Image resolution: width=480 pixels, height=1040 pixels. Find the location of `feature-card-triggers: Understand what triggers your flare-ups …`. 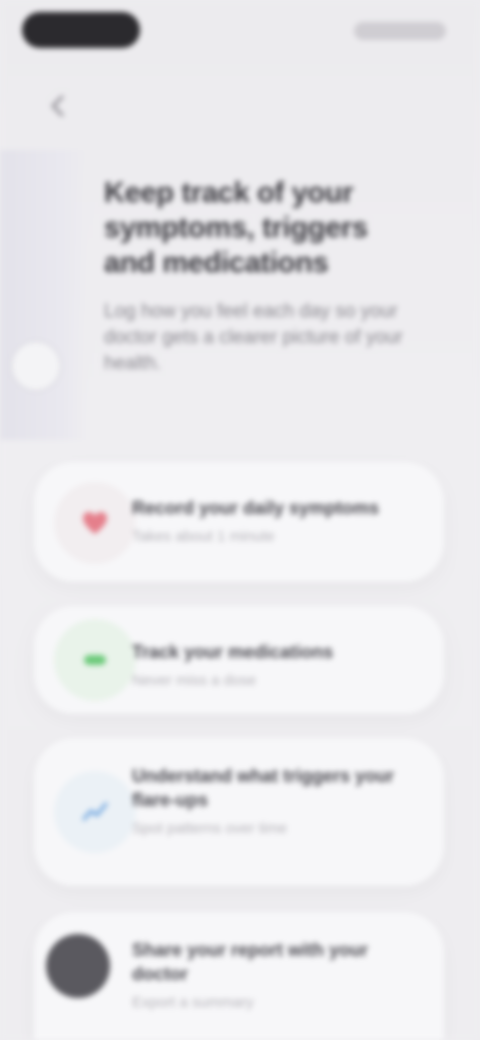

feature-card-triggers: Understand what triggers your flare-ups … is located at coordinates (239, 812).